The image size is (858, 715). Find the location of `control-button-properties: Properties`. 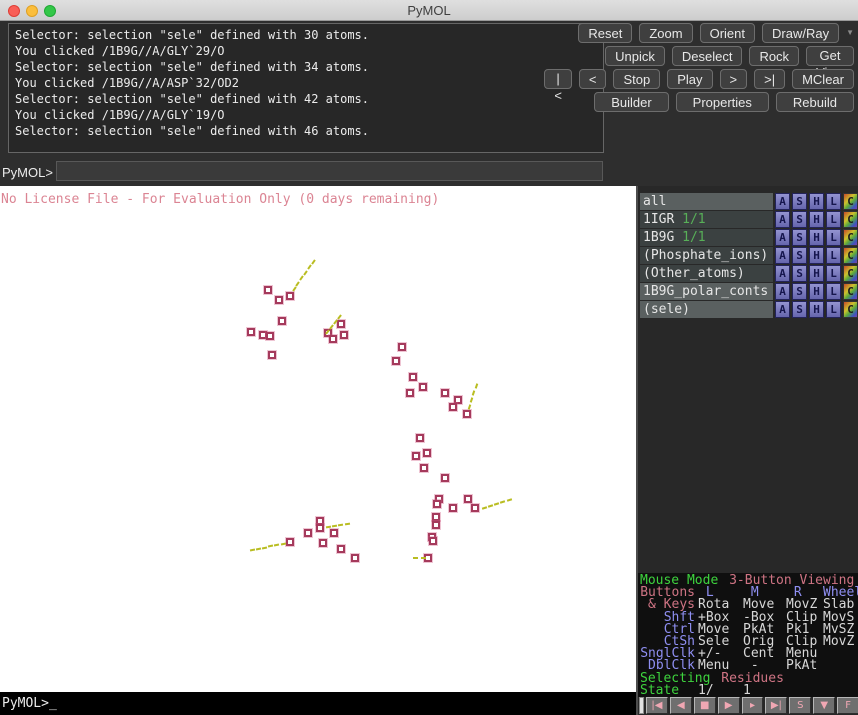

control-button-properties: Properties is located at coordinates (722, 102).